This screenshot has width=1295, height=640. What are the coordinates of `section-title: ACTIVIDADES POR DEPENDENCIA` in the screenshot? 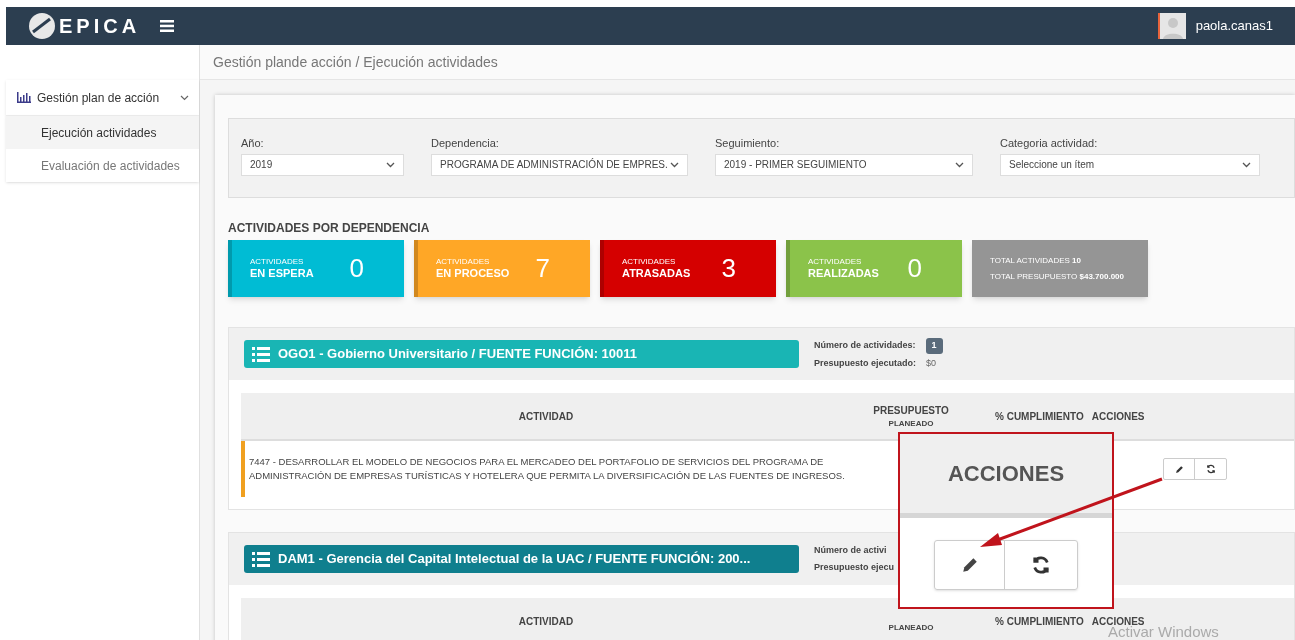 It's located at (329, 228).